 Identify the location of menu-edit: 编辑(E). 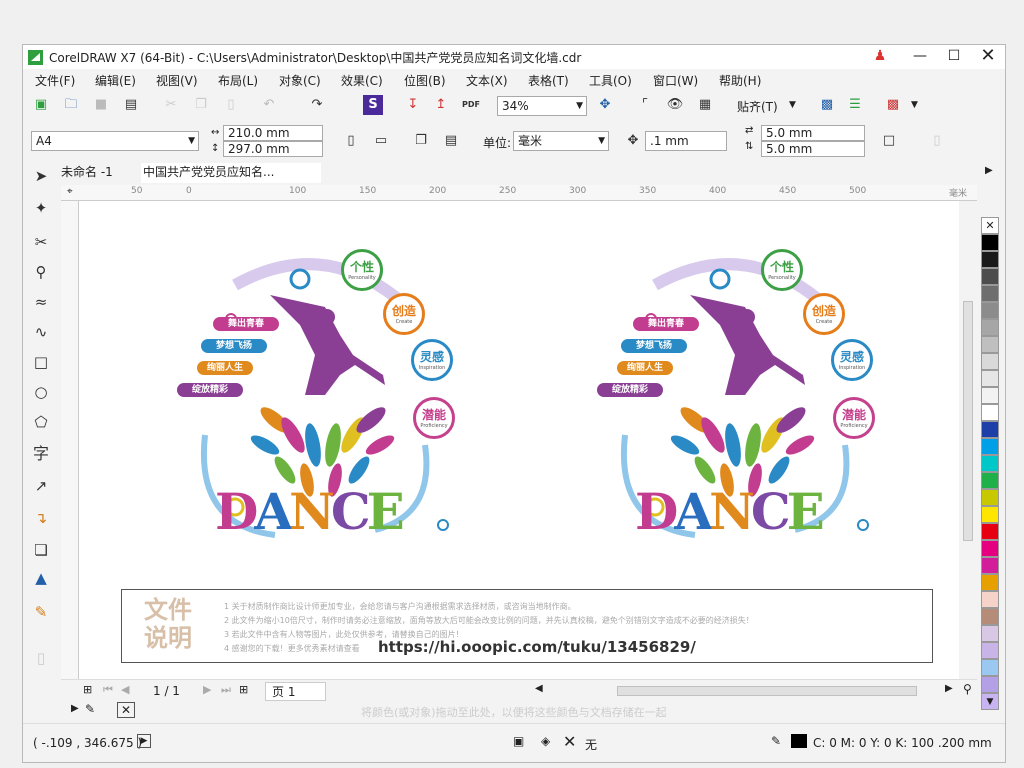
(115, 80).